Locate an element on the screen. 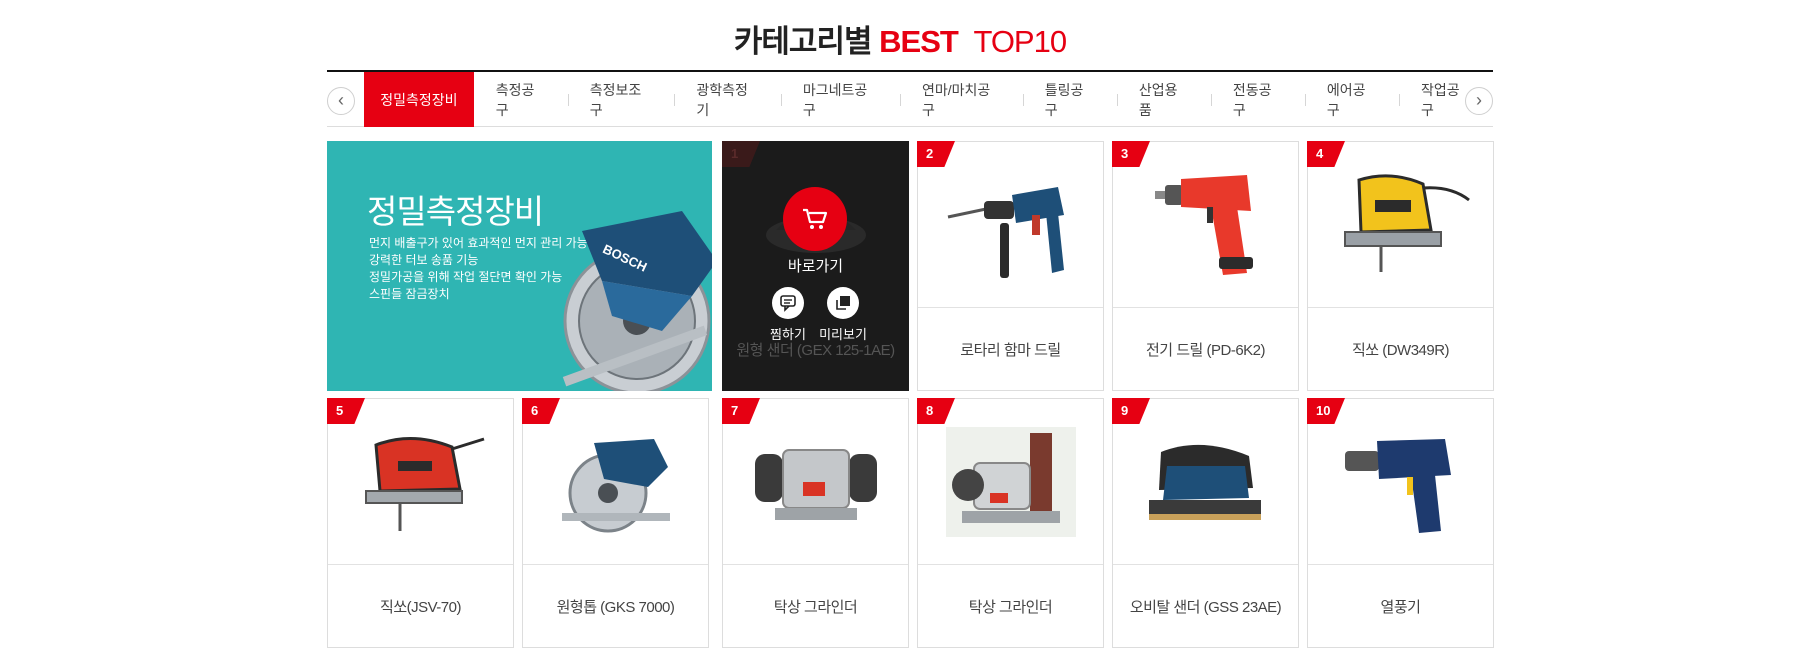 This screenshot has height=664, width=1800. product-card-4: 4 직쏘 (DW349R) is located at coordinates (1400, 266).